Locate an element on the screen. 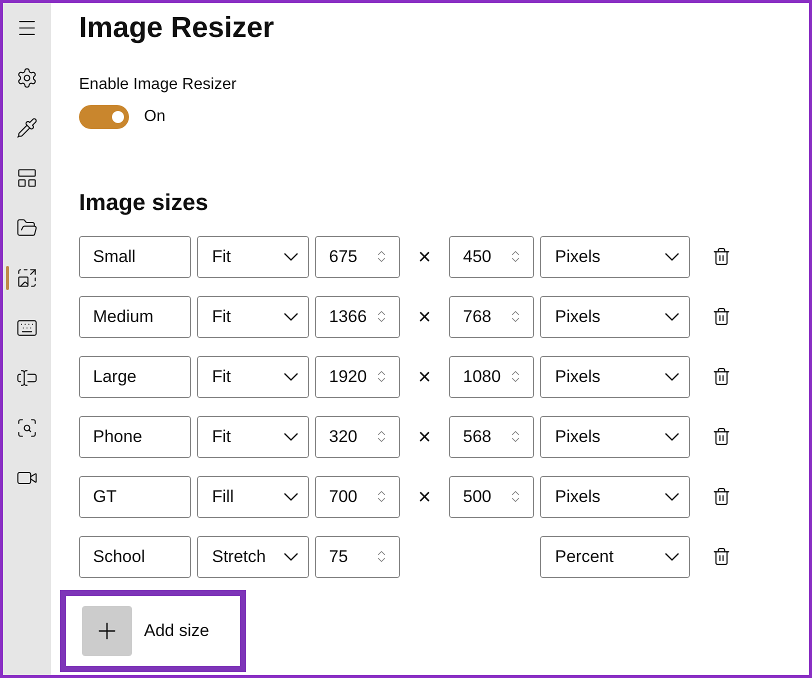 The image size is (812, 678). toggle-switch is located at coordinates (104, 117).